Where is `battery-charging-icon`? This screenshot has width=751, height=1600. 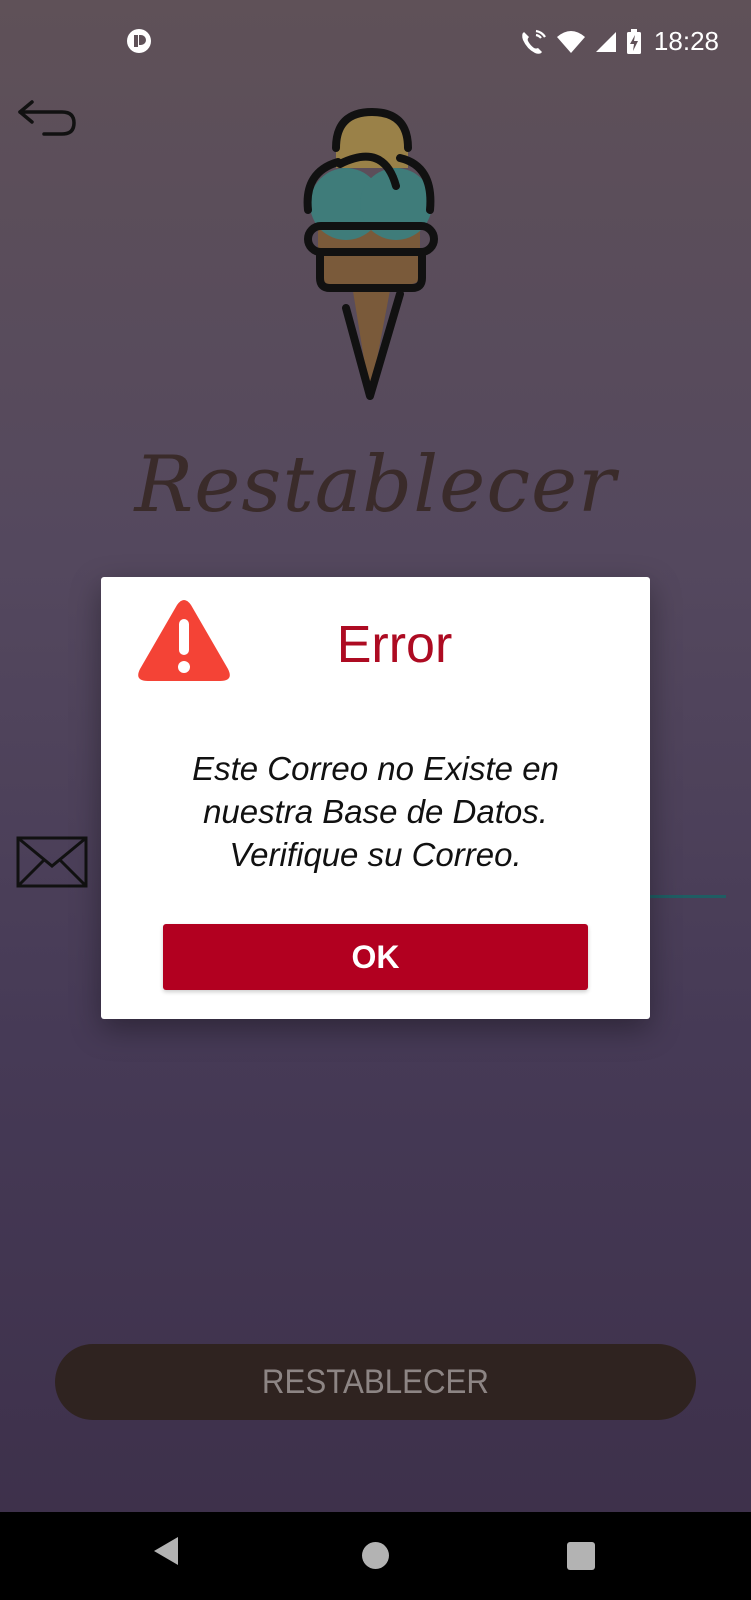
battery-charging-icon is located at coordinates (633, 41).